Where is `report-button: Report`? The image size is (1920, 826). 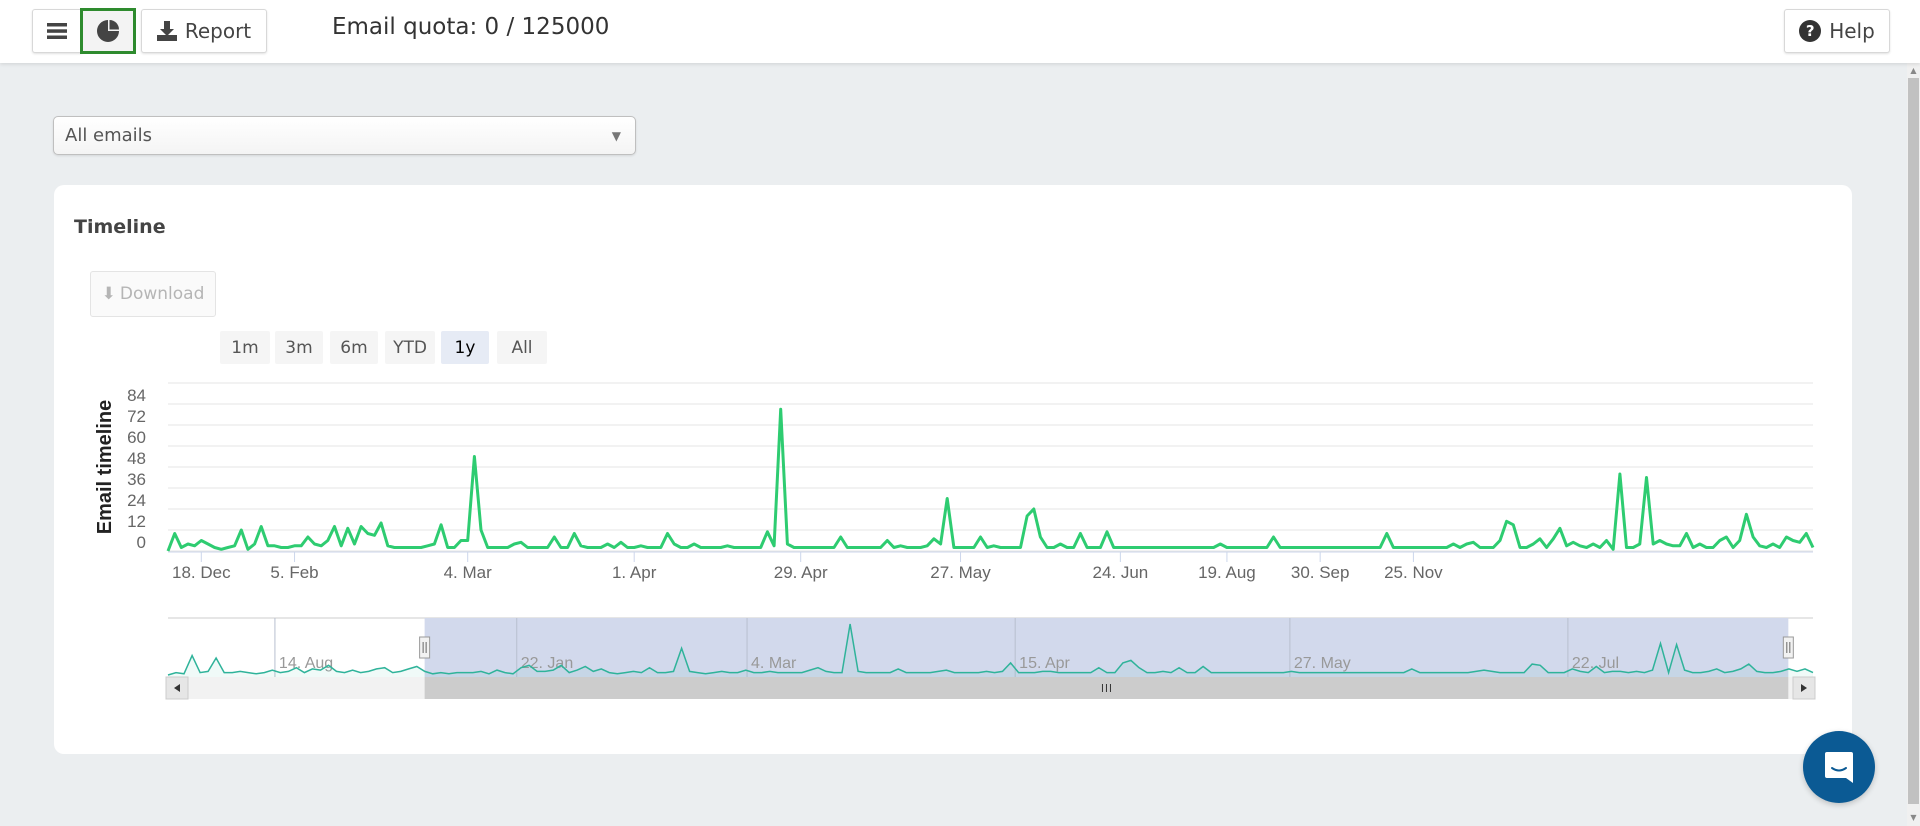 report-button: Report is located at coordinates (204, 31).